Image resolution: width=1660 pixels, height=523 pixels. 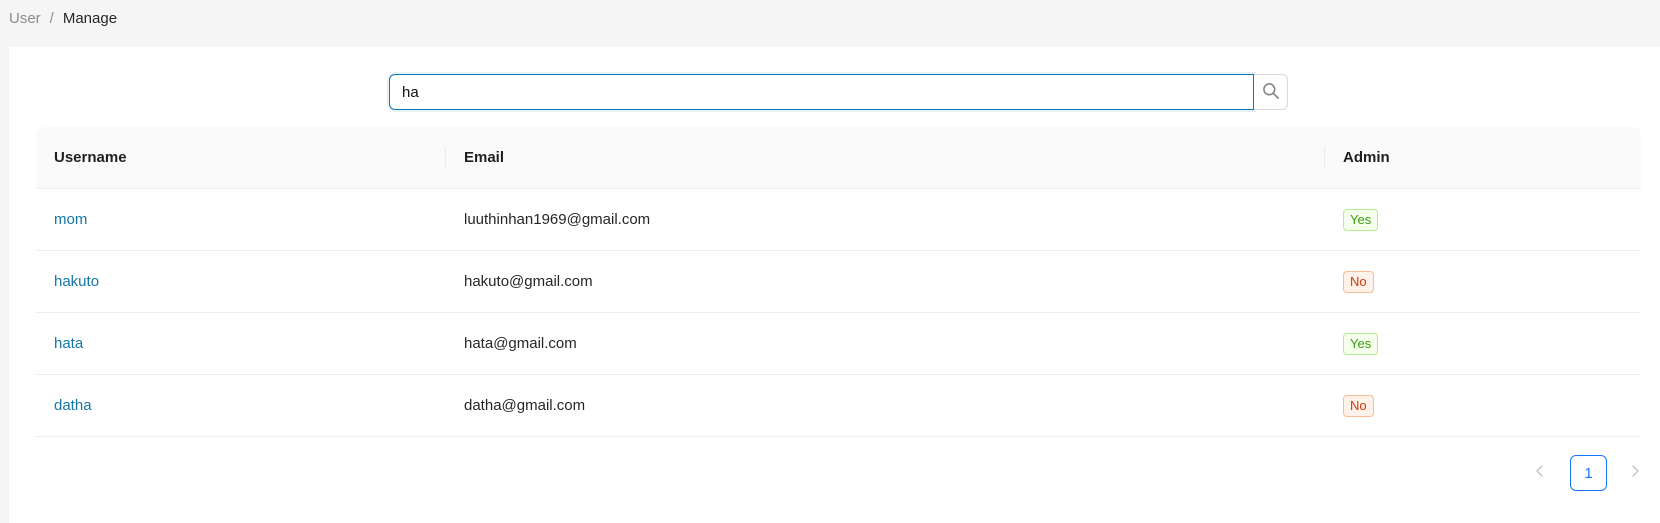 I want to click on email-text: hakuto@gmail.com, so click(x=528, y=281).